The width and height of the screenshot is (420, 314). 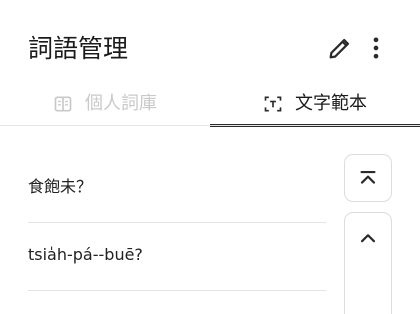 I want to click on move-to-top-icon, so click(x=368, y=177).